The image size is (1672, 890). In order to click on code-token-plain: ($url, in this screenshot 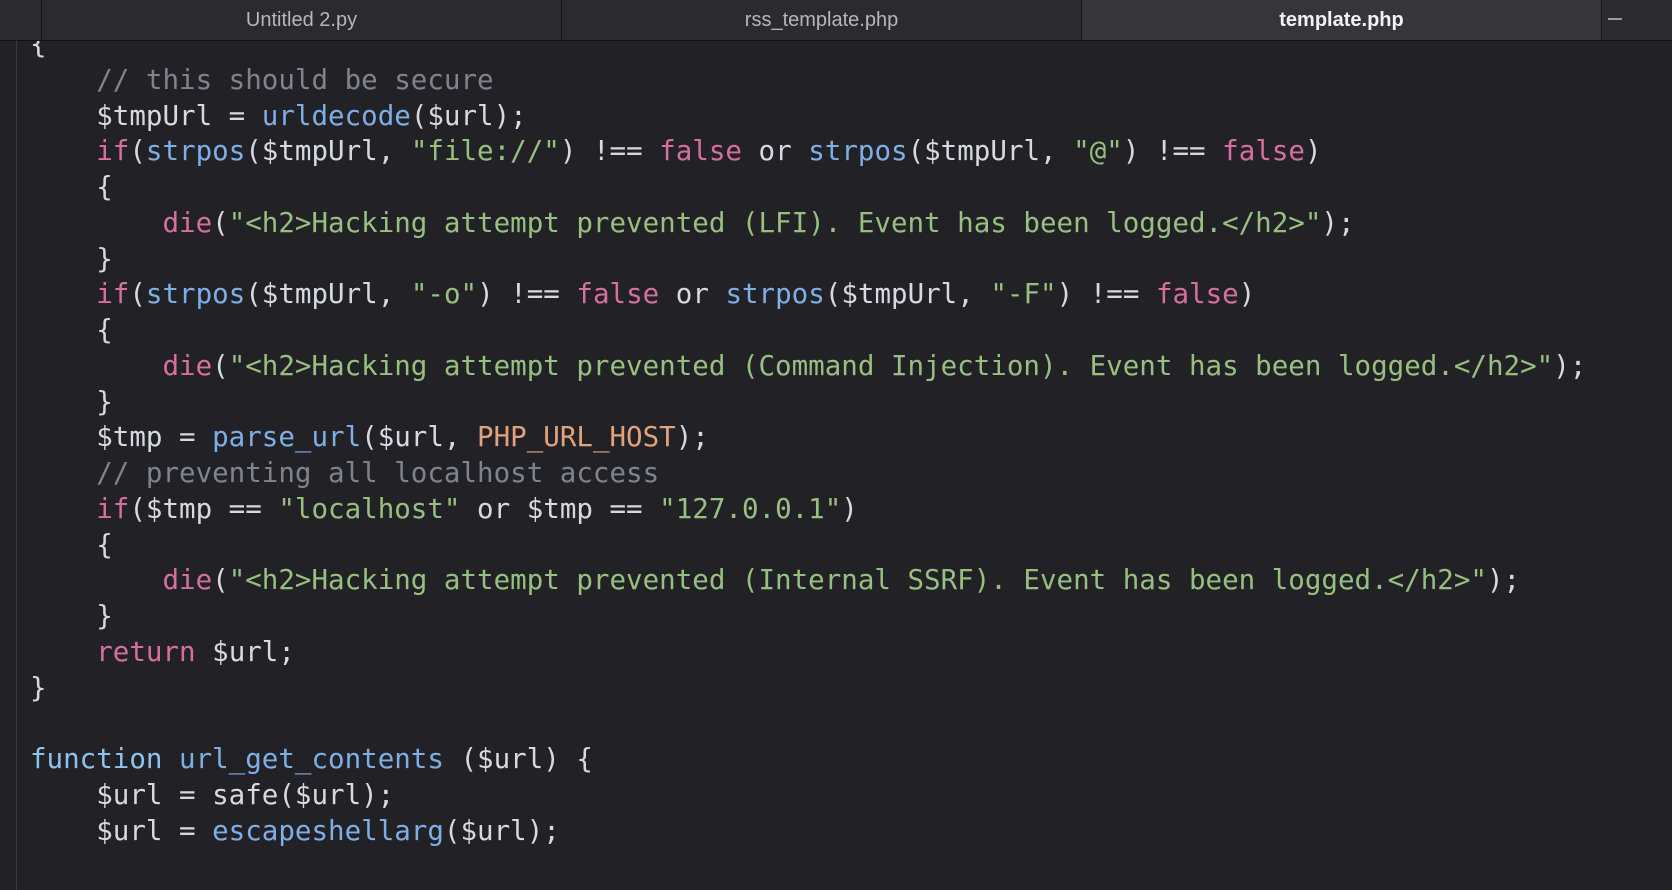, I will do `click(419, 437)`.